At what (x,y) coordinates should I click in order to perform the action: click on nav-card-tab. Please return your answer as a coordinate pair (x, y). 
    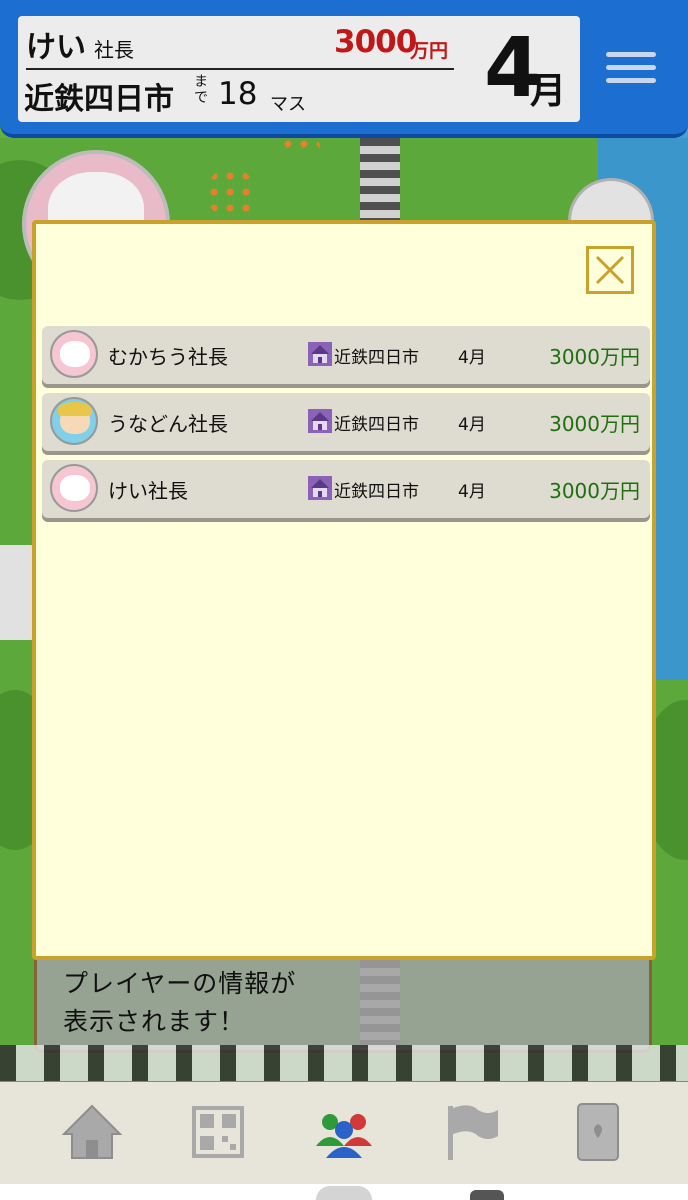
    Looking at the image, I should click on (598, 1132).